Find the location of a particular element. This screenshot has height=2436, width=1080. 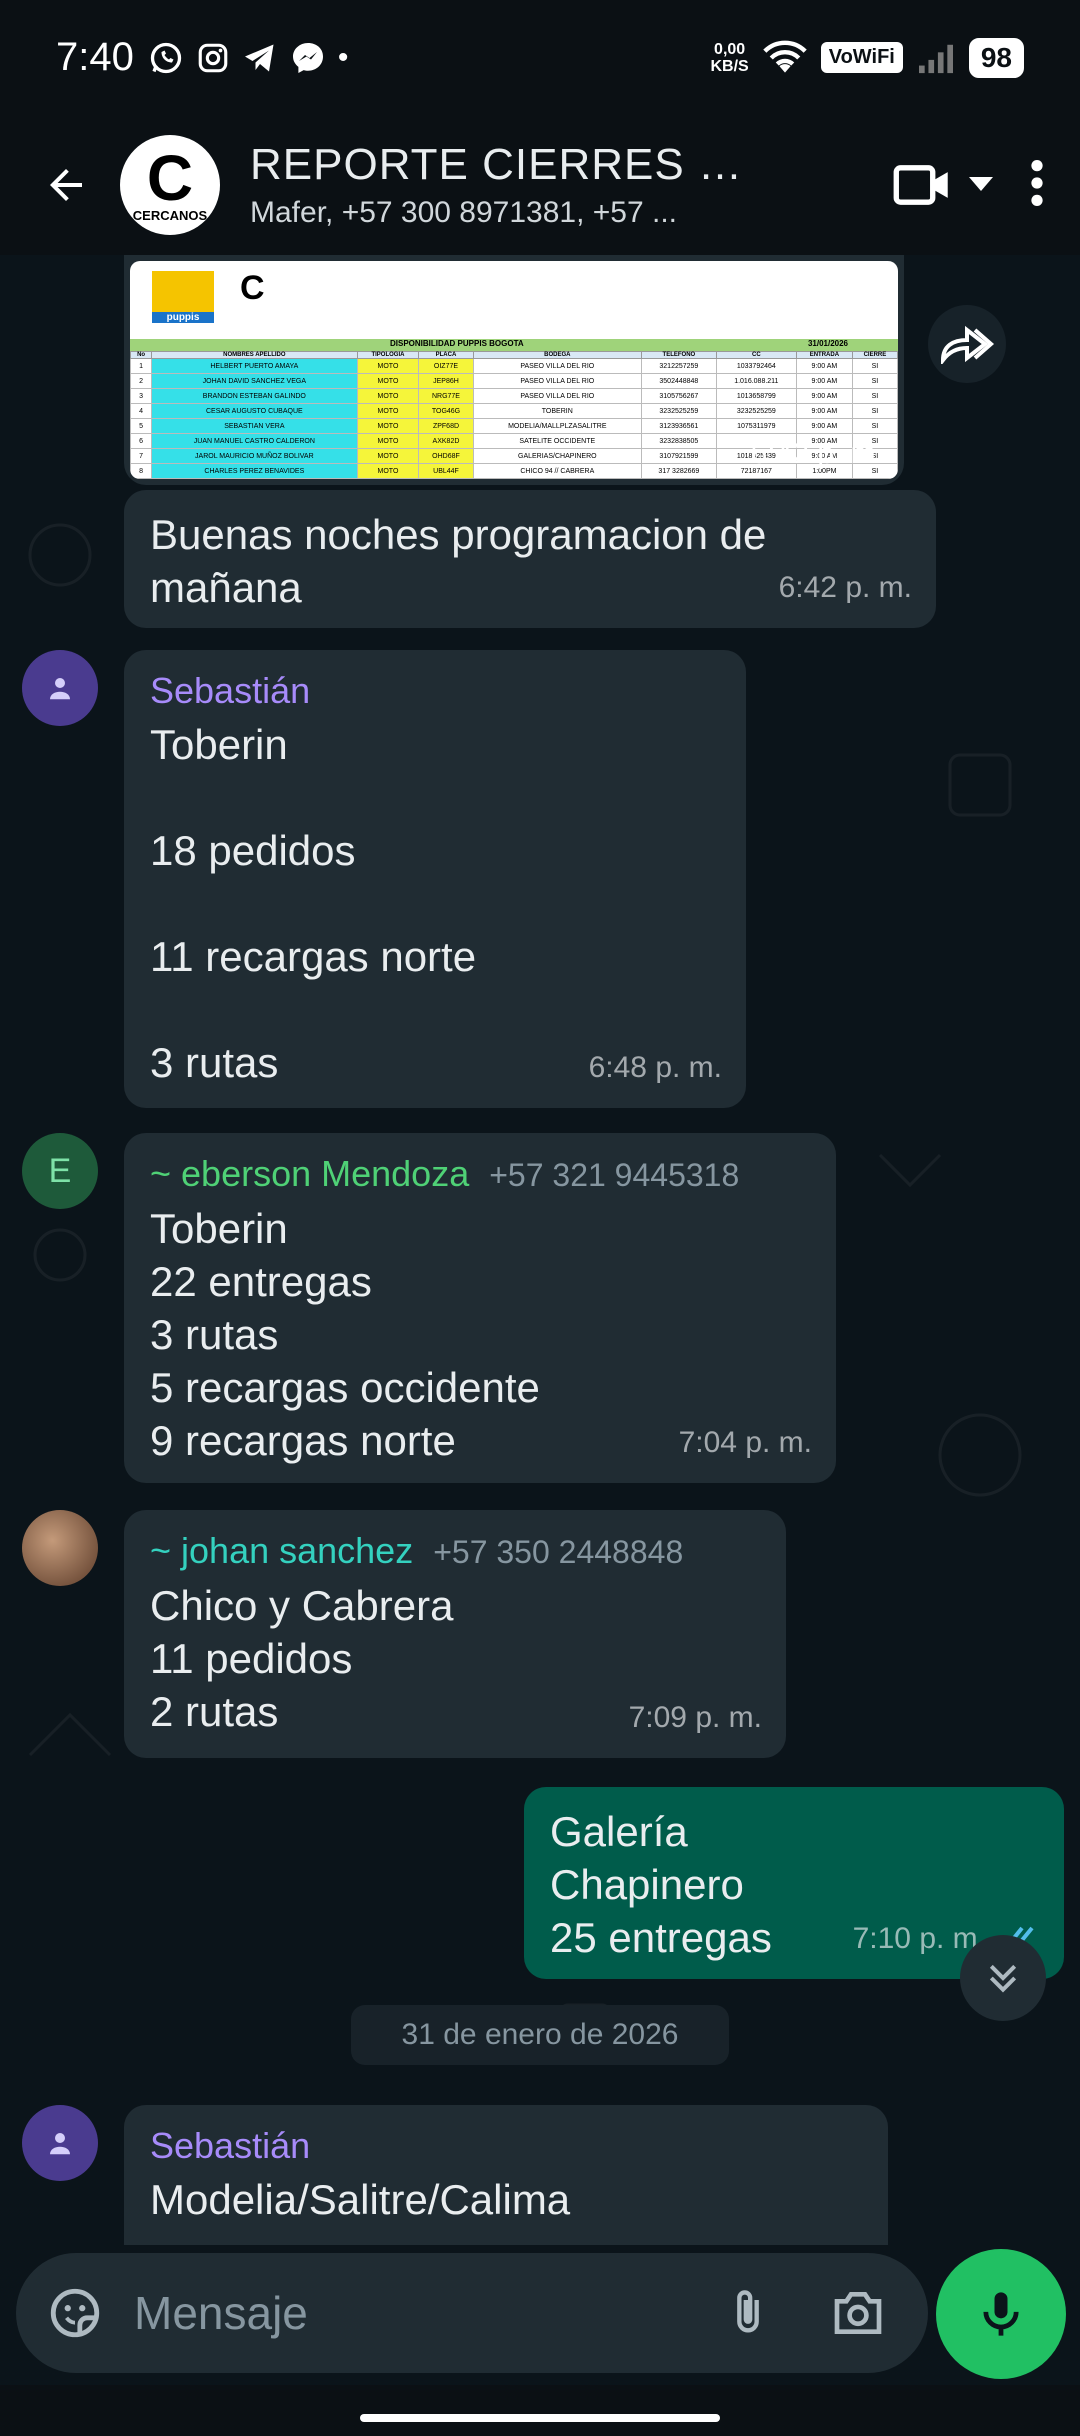

sheet-cell: 317 3282669 is located at coordinates (679, 471).